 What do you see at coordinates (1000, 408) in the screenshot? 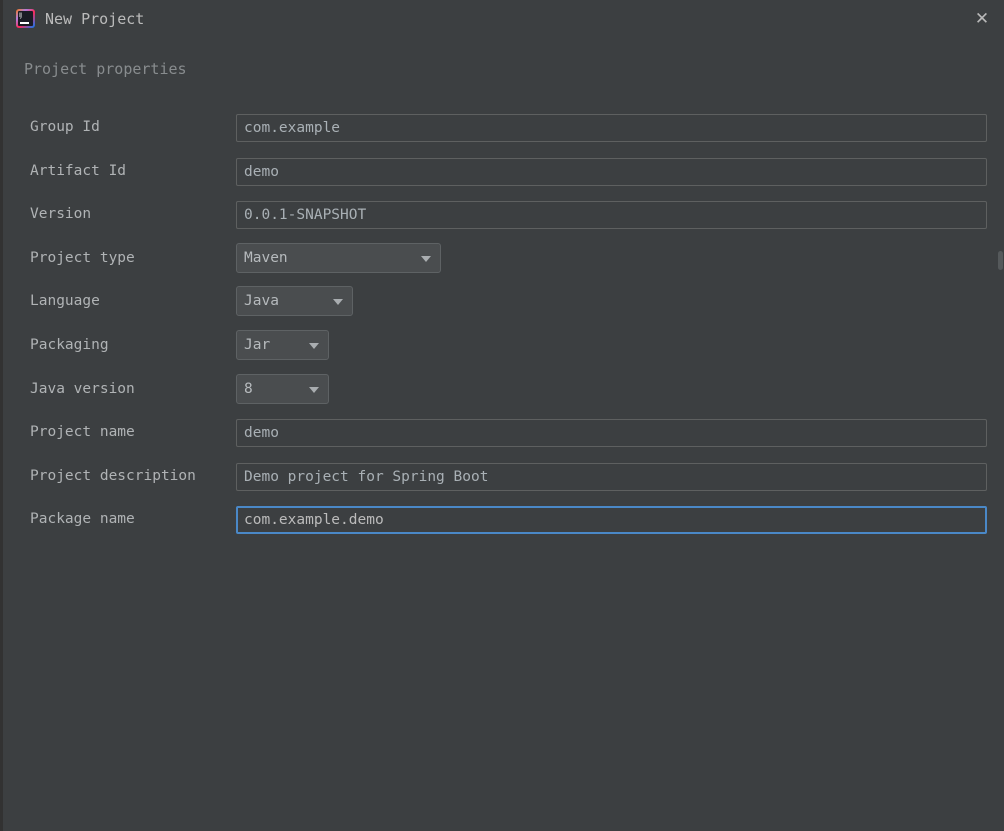
I see `vertical-scrollbar` at bounding box center [1000, 408].